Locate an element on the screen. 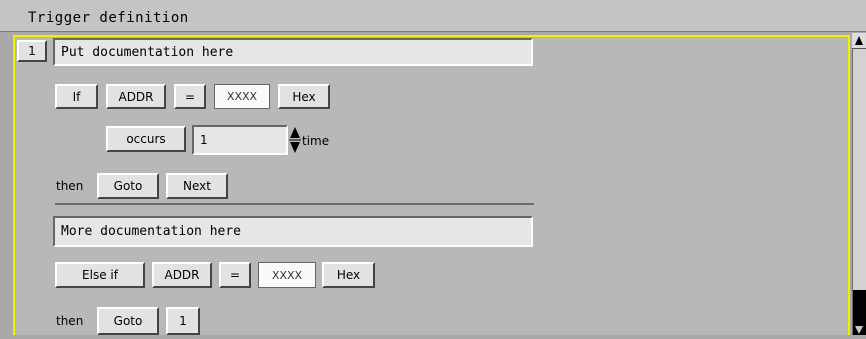  scroll-down-button is located at coordinates (859, 326).